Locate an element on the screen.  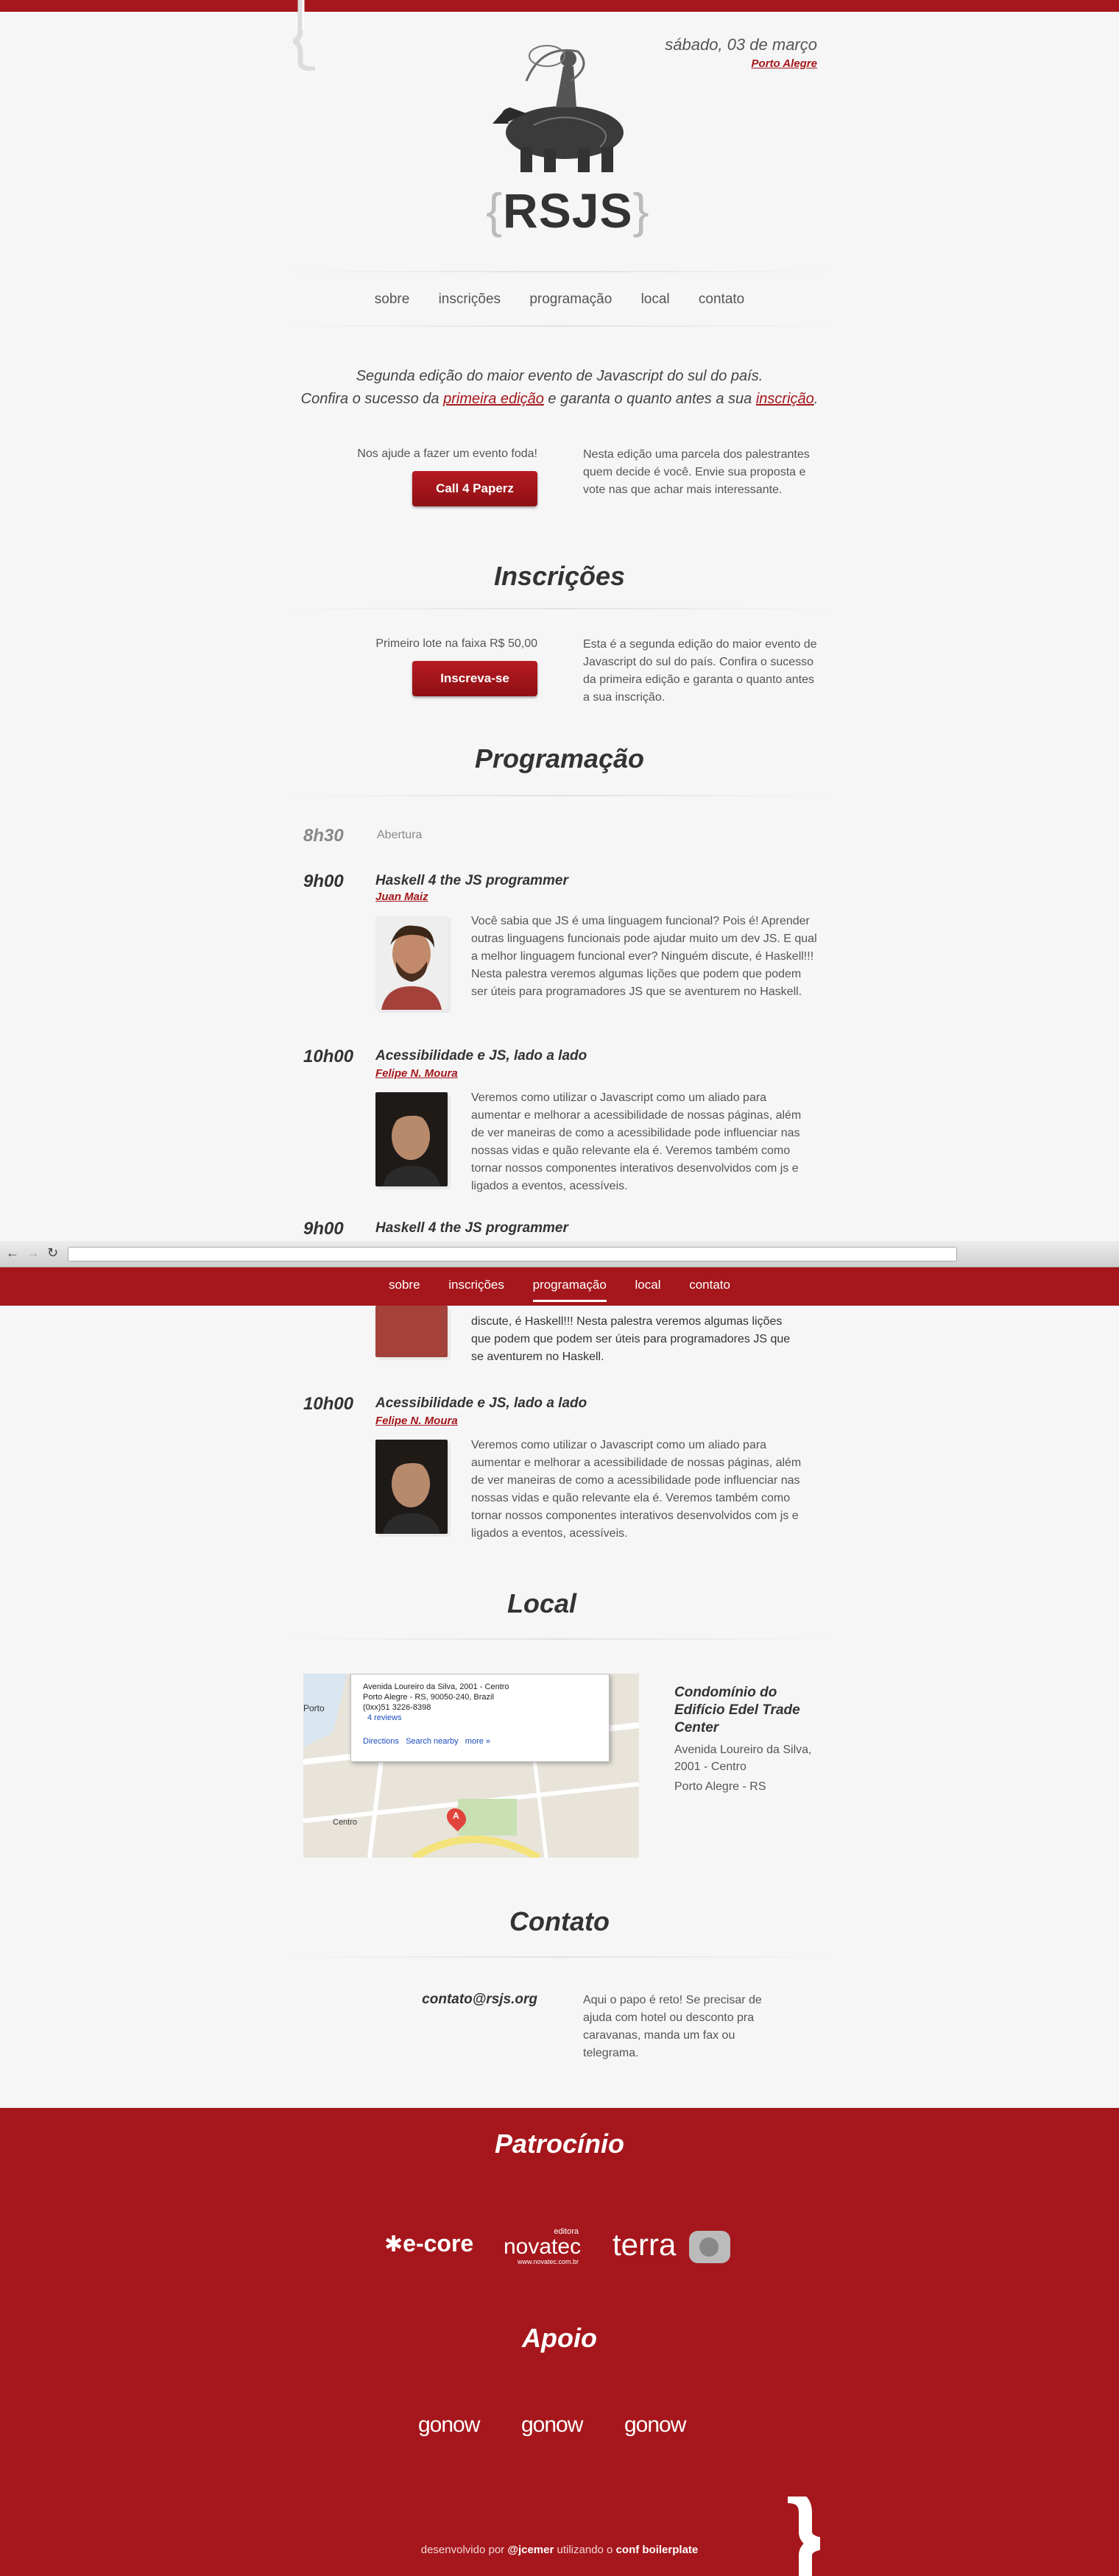
sponsor-ecore-logo: ✱e-core is located at coordinates (428, 2243).